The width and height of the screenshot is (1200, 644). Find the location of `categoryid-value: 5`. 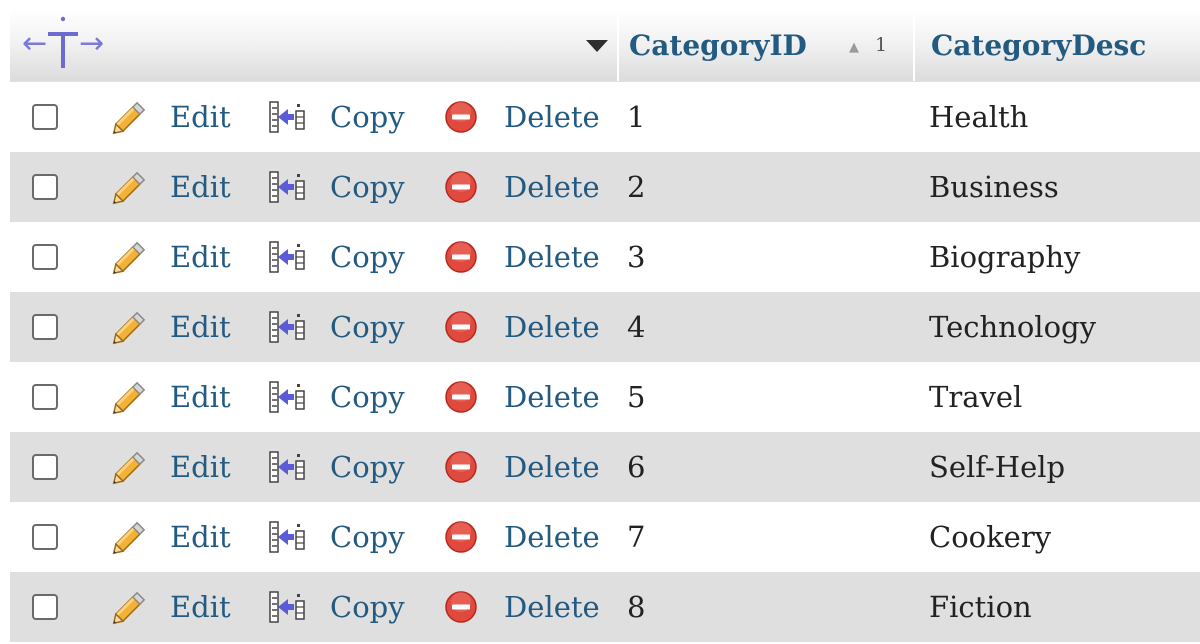

categoryid-value: 5 is located at coordinates (636, 397).